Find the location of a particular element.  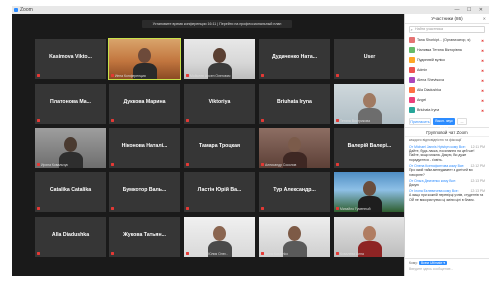

to-label: Кому: is located at coordinates (413, 263).